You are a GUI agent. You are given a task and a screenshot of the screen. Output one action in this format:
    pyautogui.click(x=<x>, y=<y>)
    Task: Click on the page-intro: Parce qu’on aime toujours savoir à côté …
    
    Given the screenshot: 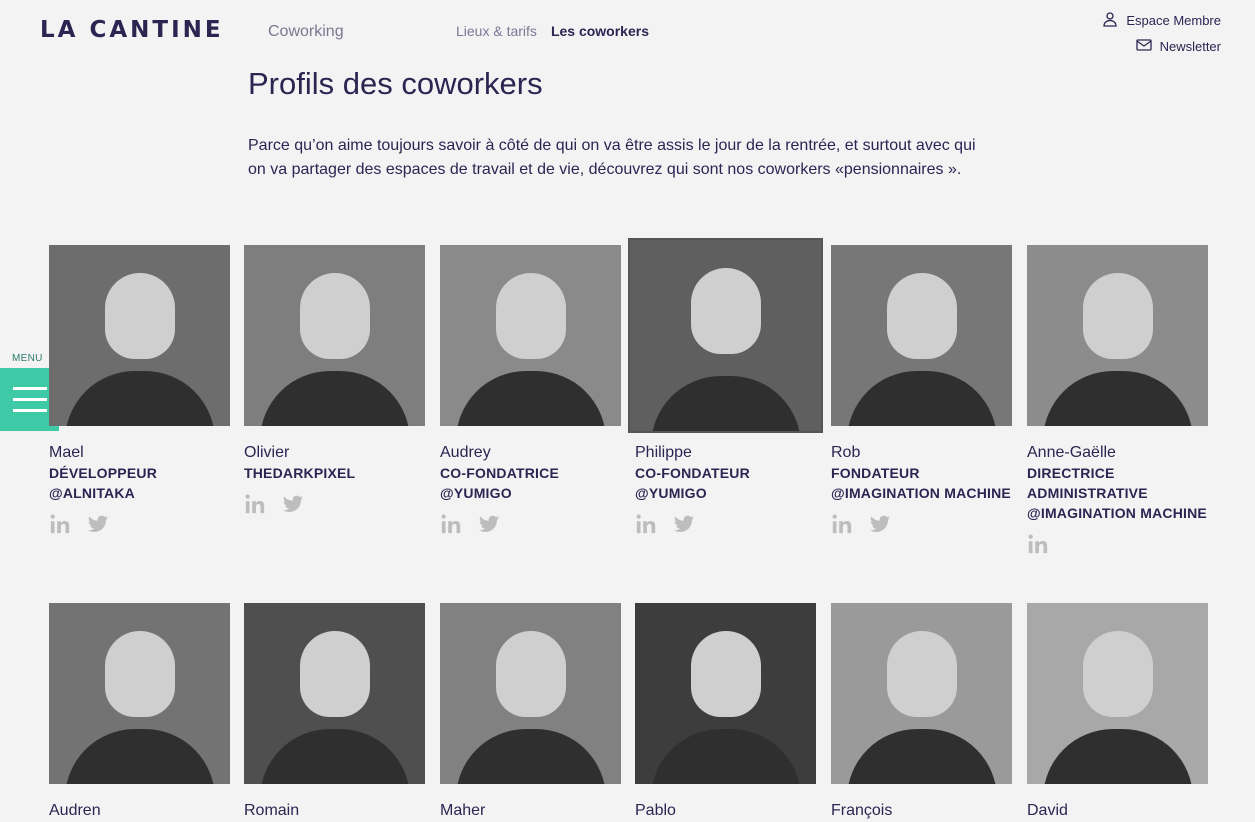 What is the action you would take?
    pyautogui.click(x=612, y=157)
    